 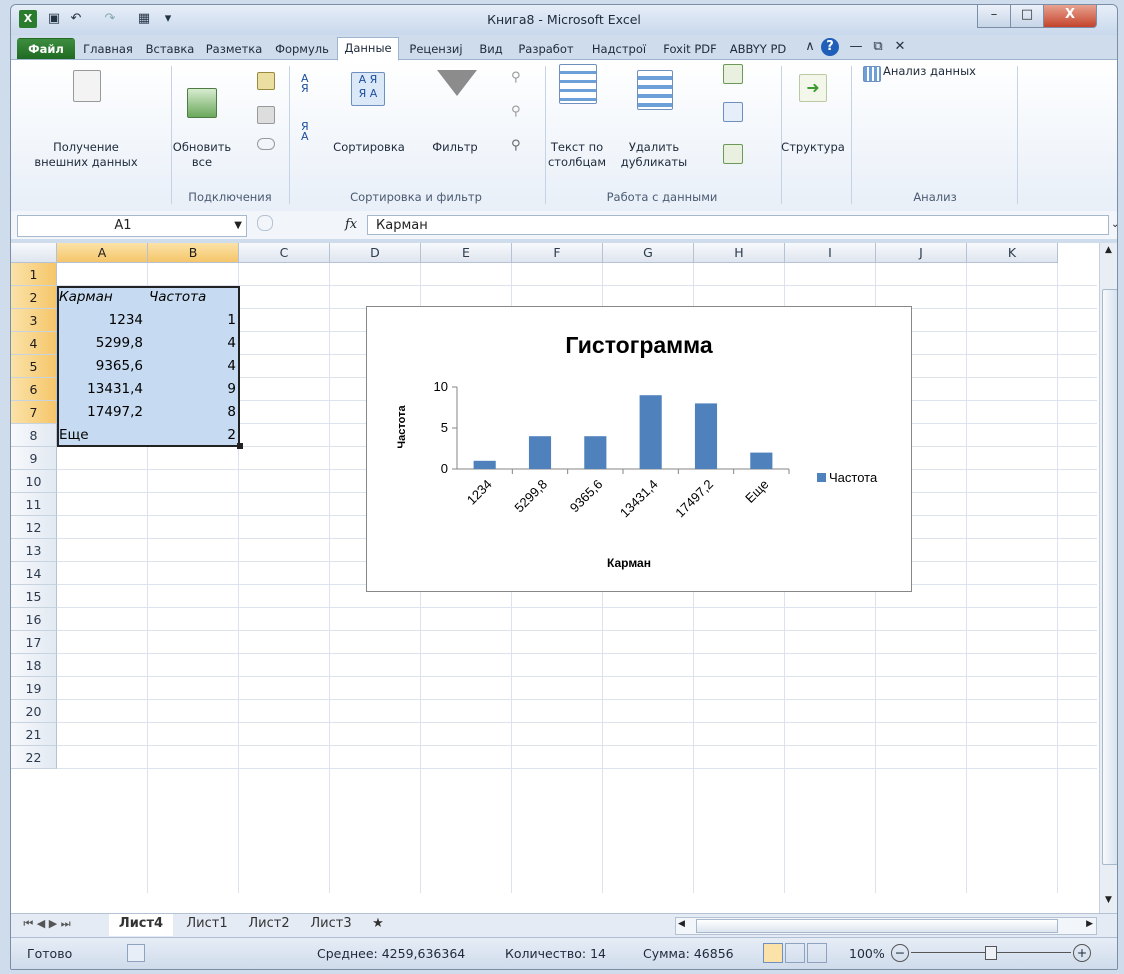 I want to click on row-header-17: 17, so click(x=34, y=642).